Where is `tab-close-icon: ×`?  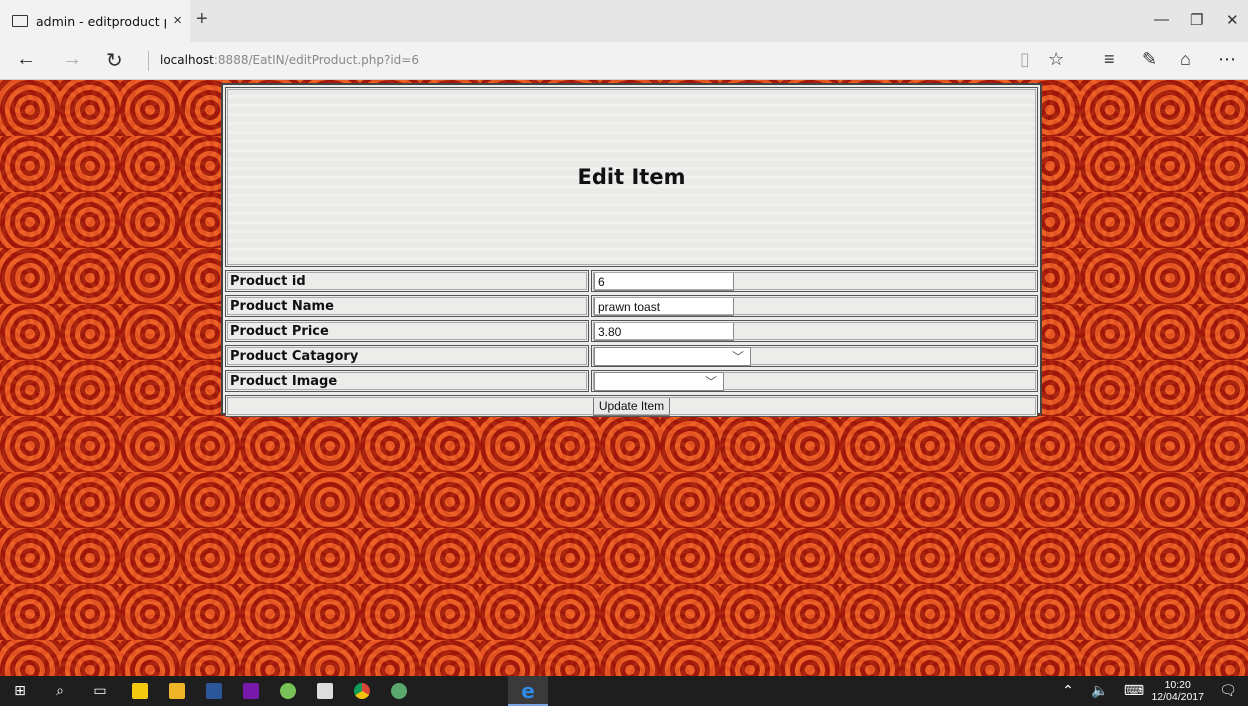
tab-close-icon: × is located at coordinates (177, 20).